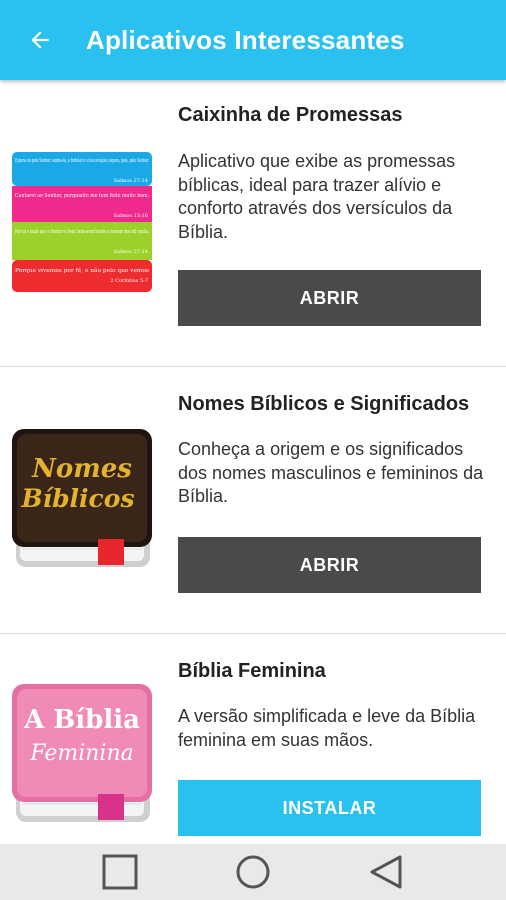 The height and width of the screenshot is (900, 506). I want to click on book-title-line-2: Bíblicos, so click(77, 498).